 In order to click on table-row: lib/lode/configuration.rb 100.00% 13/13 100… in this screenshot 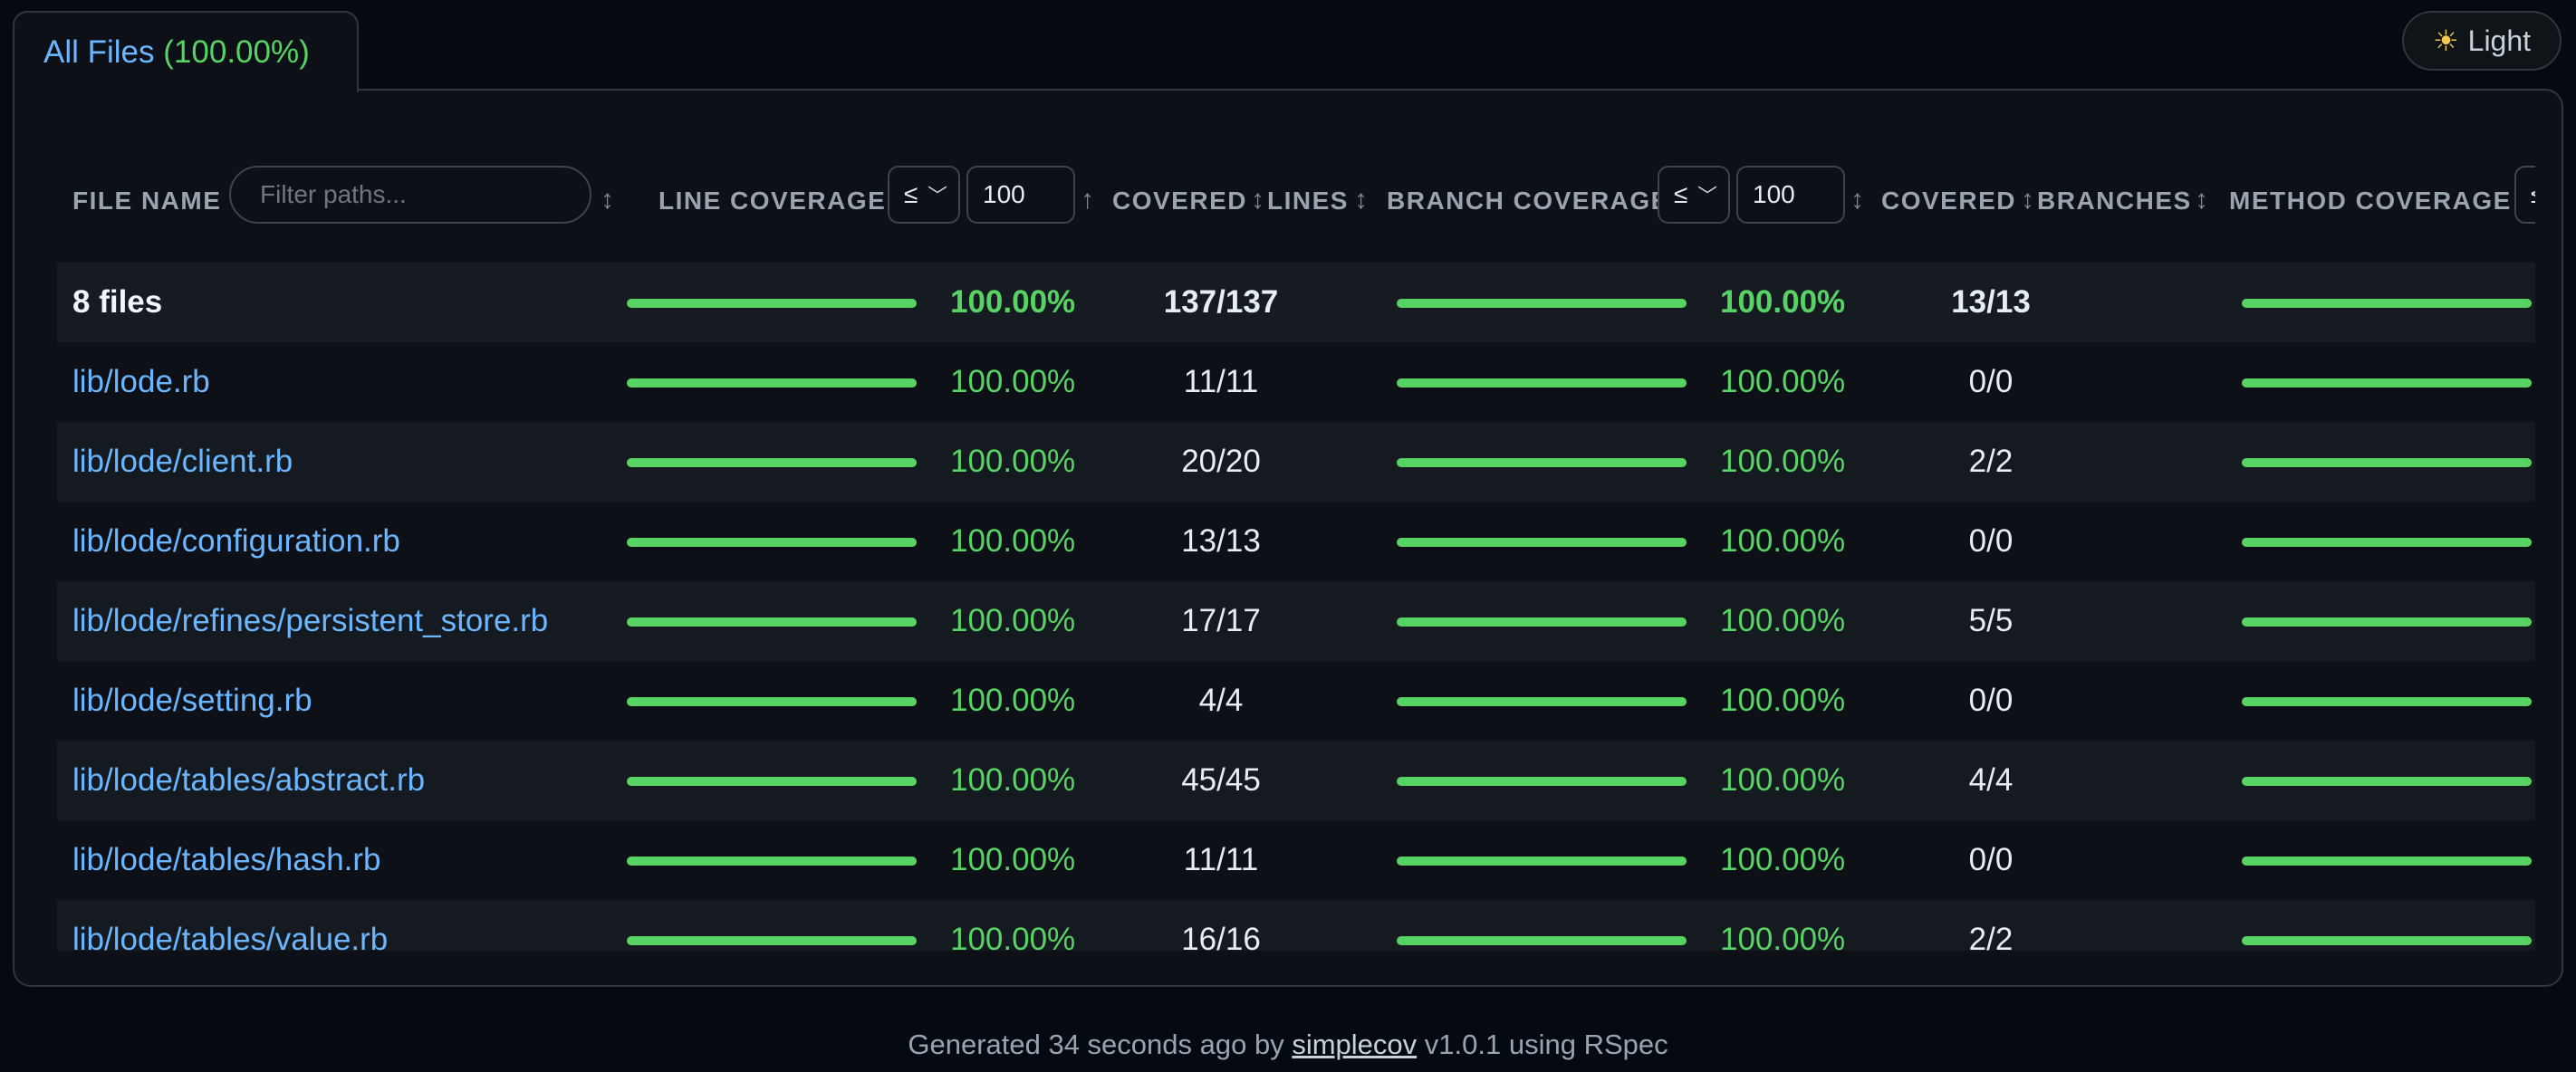, I will do `click(1296, 542)`.